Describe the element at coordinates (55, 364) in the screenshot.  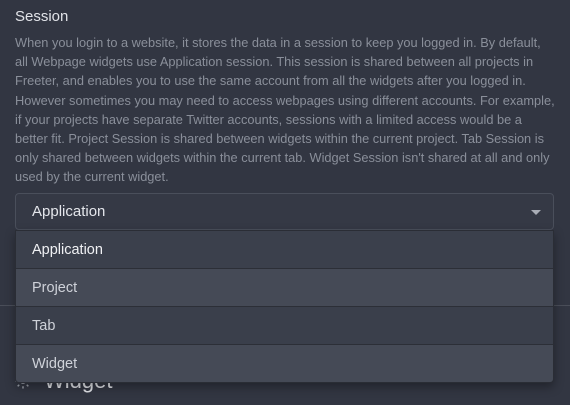
I see `option-label: Widget` at that location.